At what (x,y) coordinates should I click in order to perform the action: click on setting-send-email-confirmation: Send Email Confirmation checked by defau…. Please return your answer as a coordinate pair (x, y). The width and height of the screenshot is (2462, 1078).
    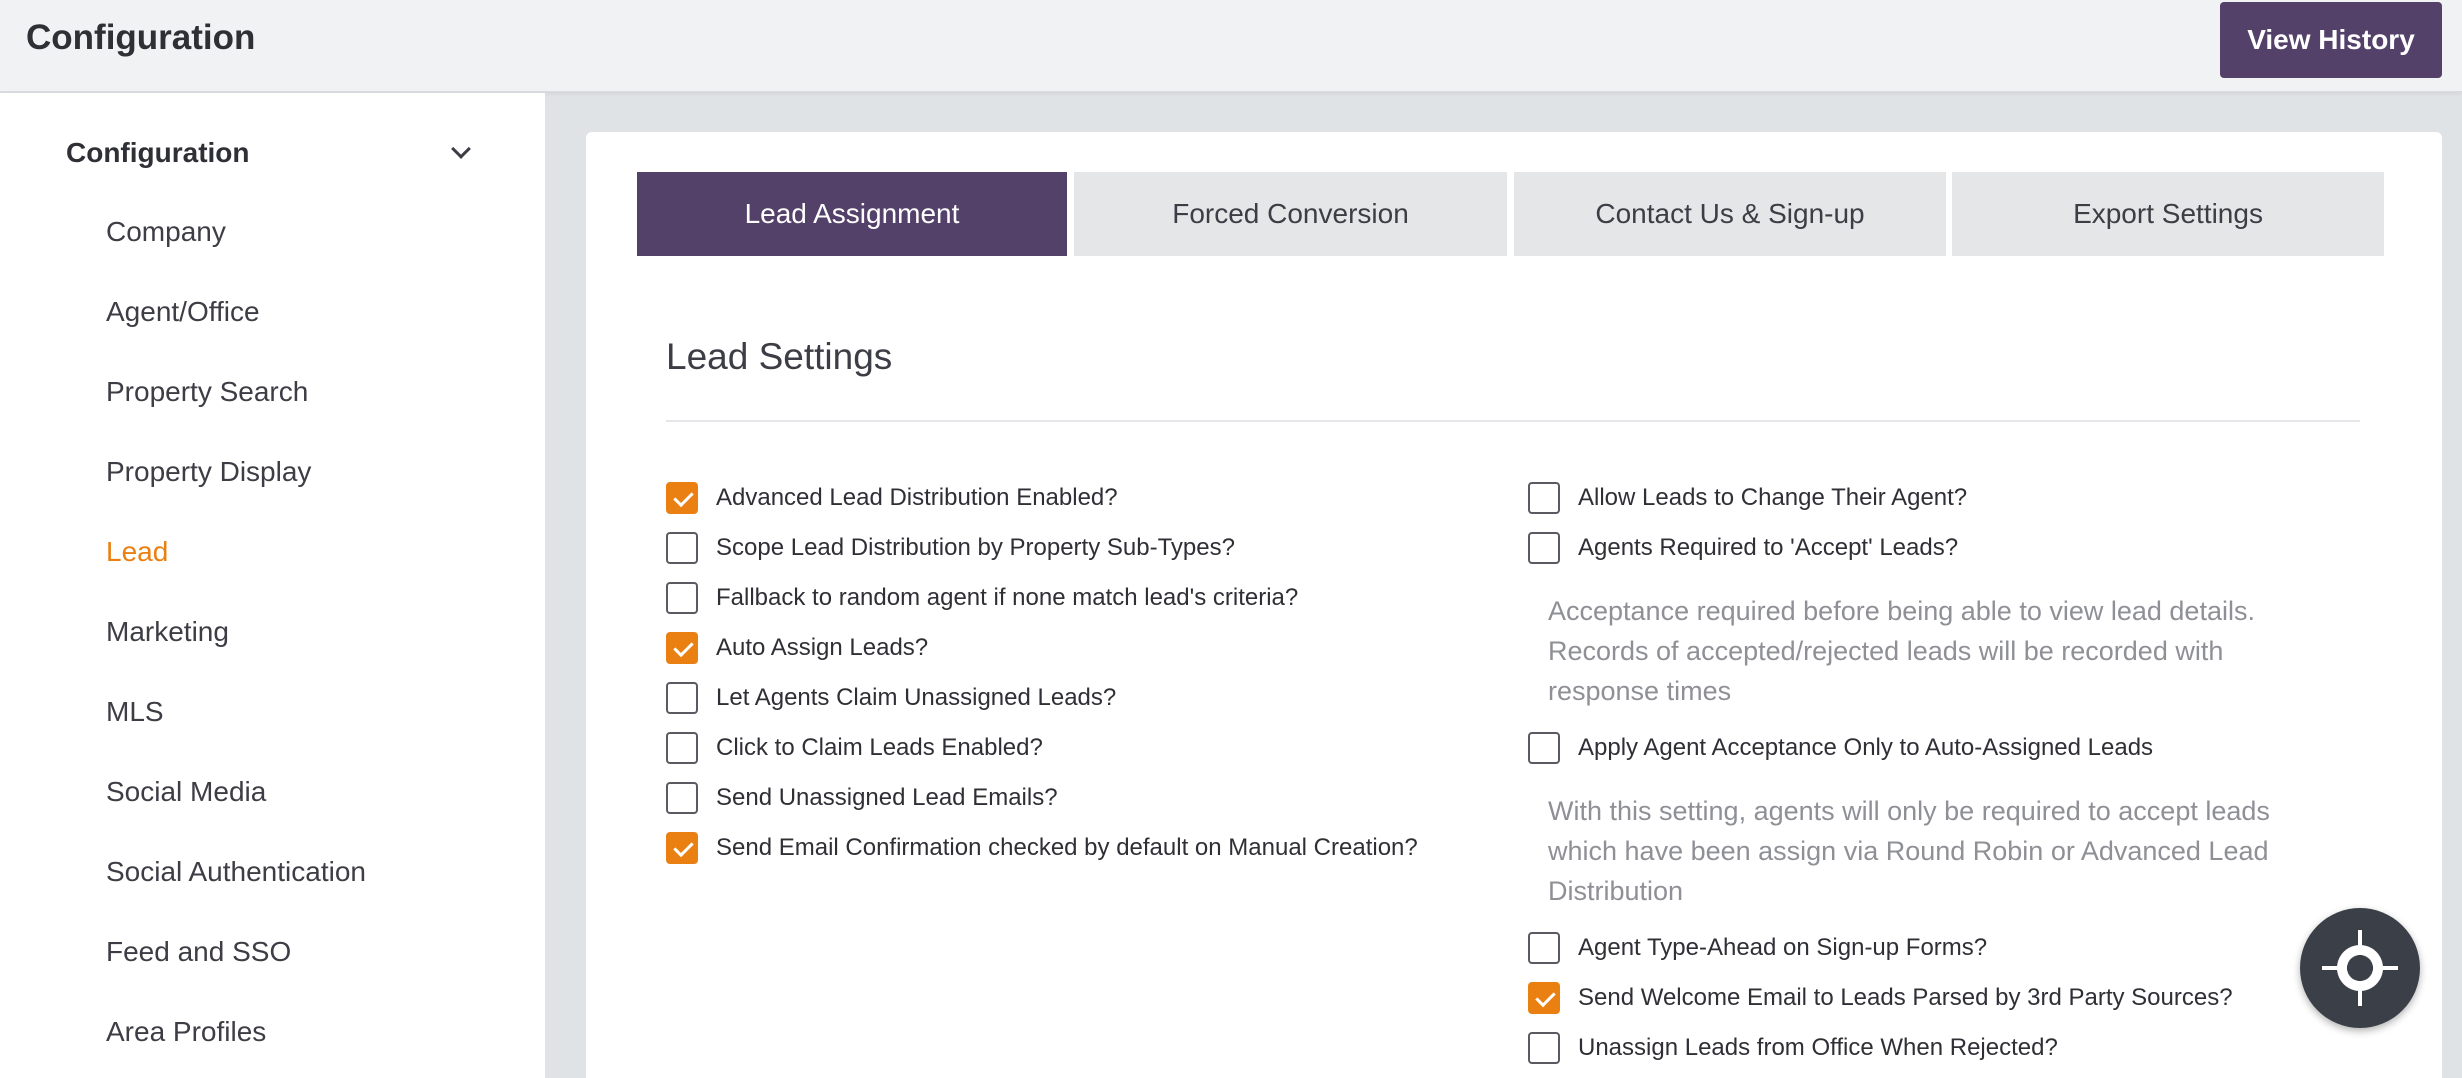
    Looking at the image, I should click on (1042, 848).